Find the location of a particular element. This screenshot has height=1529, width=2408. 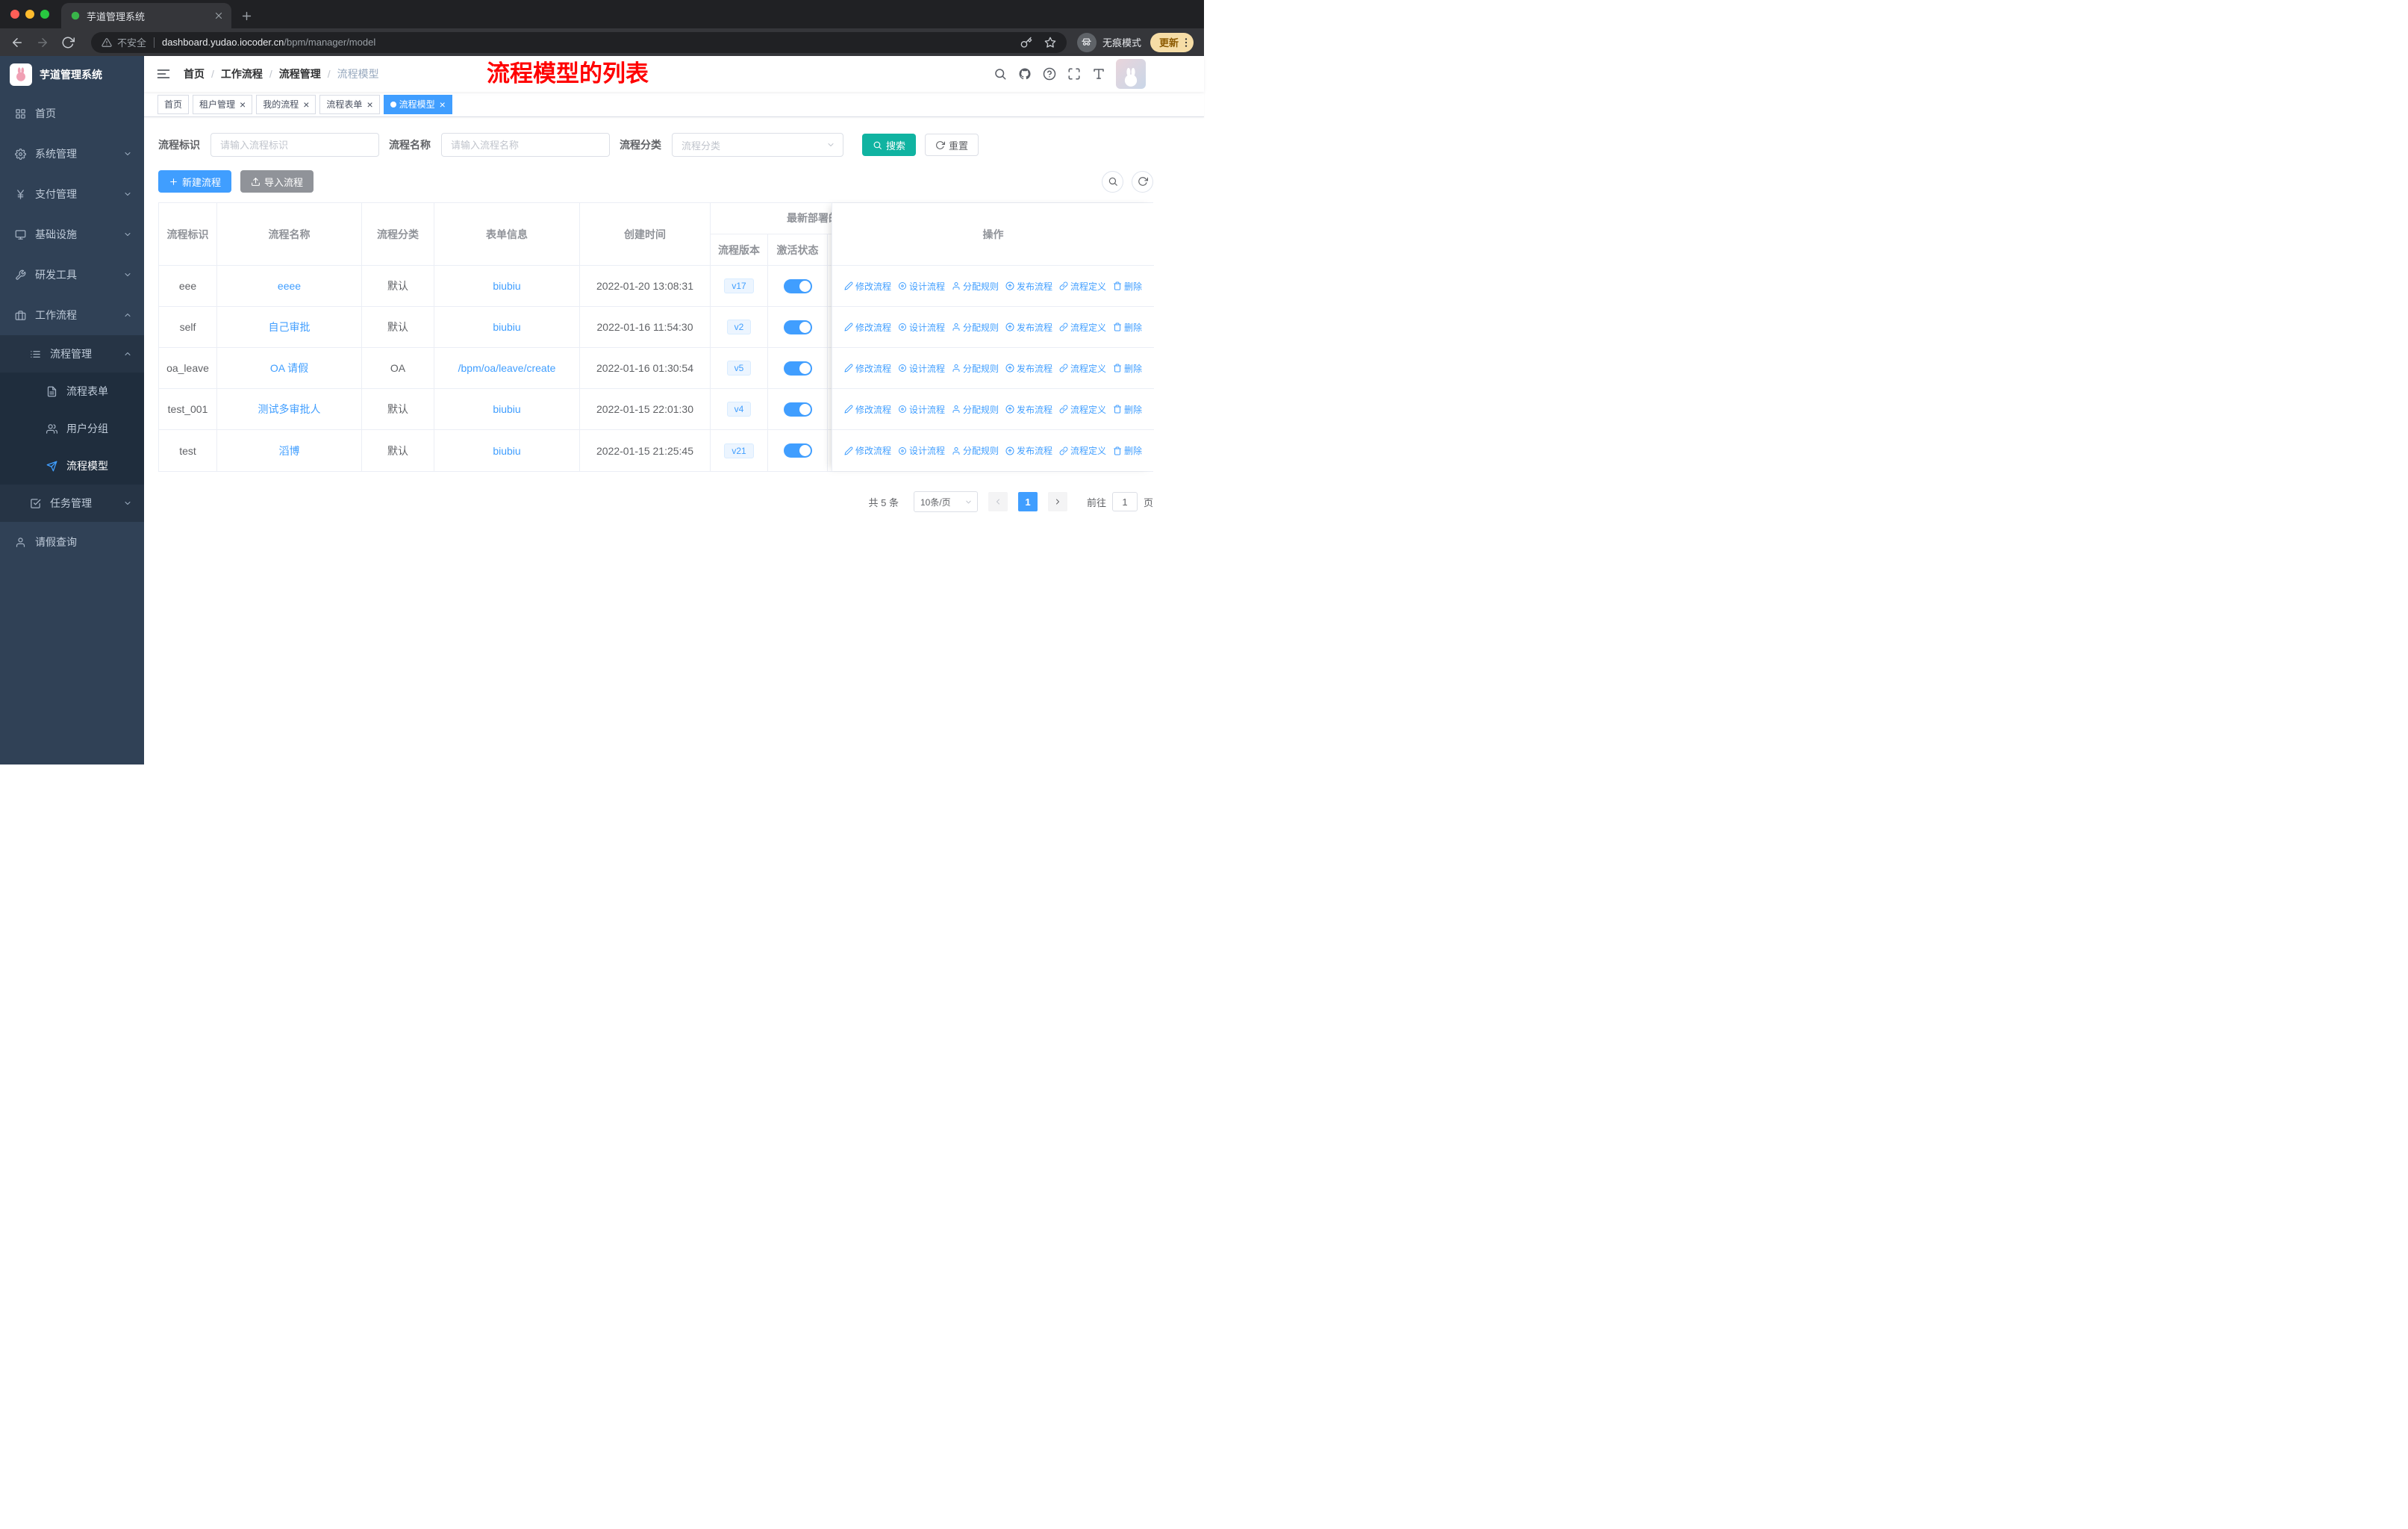

sidebar-item-infrastructure: 基础设施 is located at coordinates (72, 235).